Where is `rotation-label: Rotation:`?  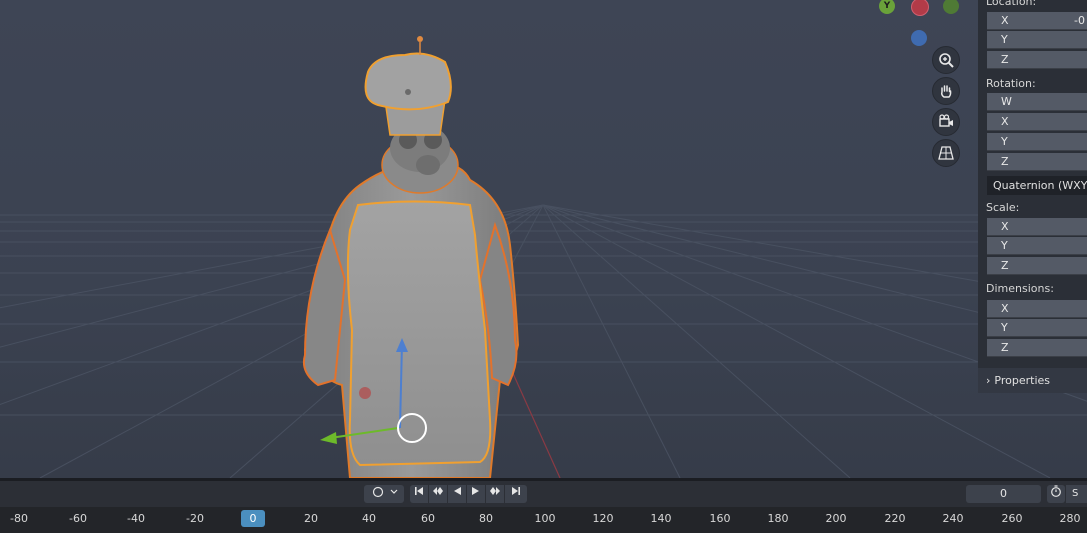
rotation-label: Rotation: is located at coordinates (1011, 83).